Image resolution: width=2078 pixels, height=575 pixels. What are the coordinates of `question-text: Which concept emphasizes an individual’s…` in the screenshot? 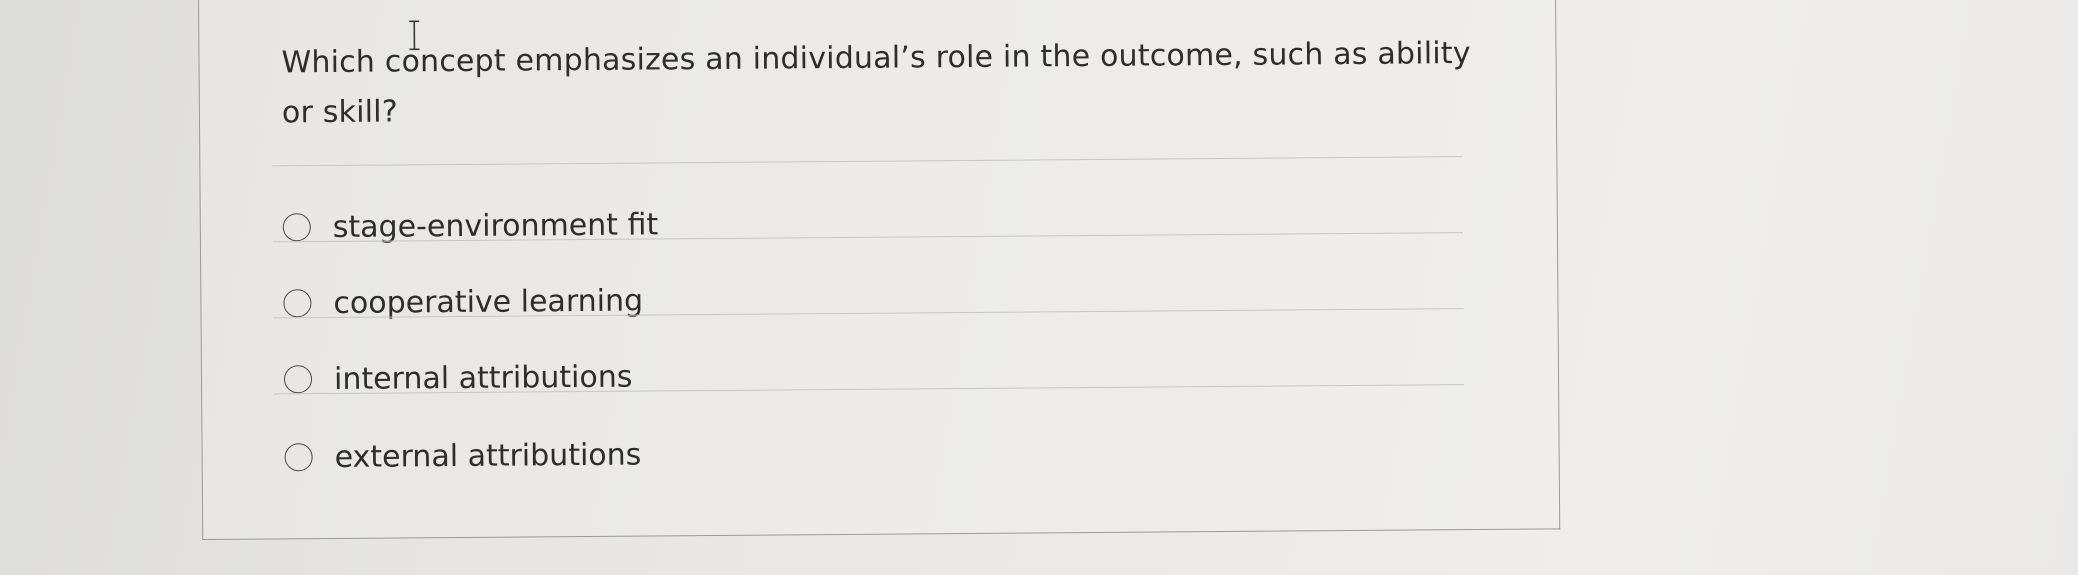 It's located at (876, 83).